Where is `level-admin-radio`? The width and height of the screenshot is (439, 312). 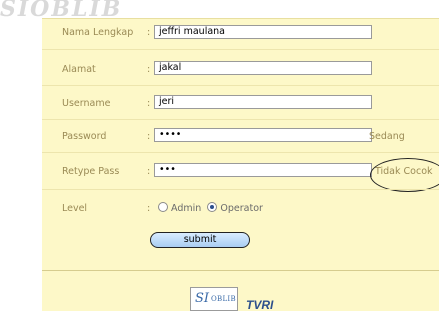 level-admin-radio is located at coordinates (163, 207).